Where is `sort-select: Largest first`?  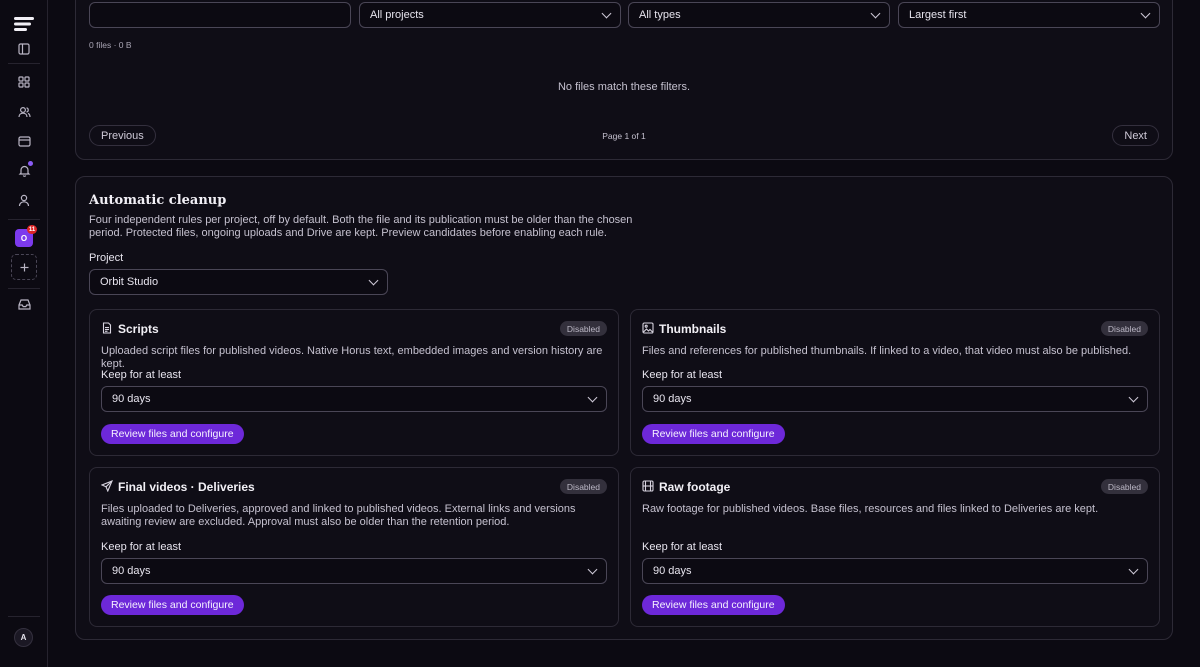
sort-select: Largest first is located at coordinates (1029, 15).